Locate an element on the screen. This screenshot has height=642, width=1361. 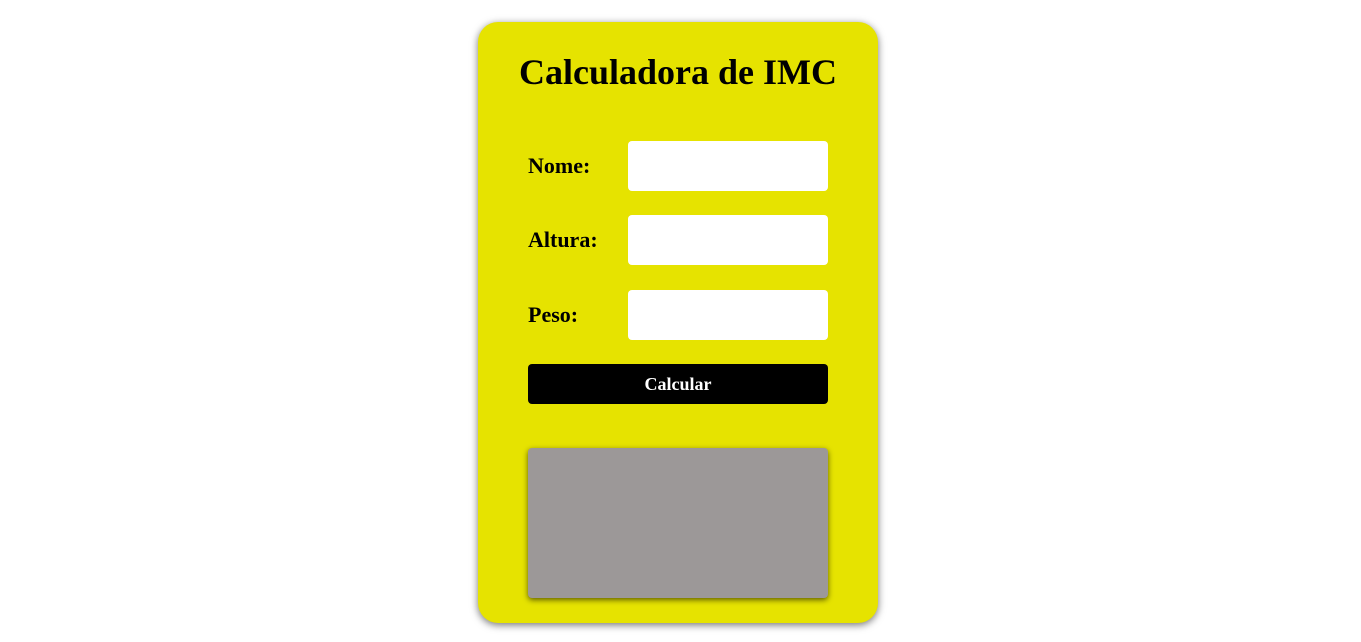
peso-input is located at coordinates (728, 315).